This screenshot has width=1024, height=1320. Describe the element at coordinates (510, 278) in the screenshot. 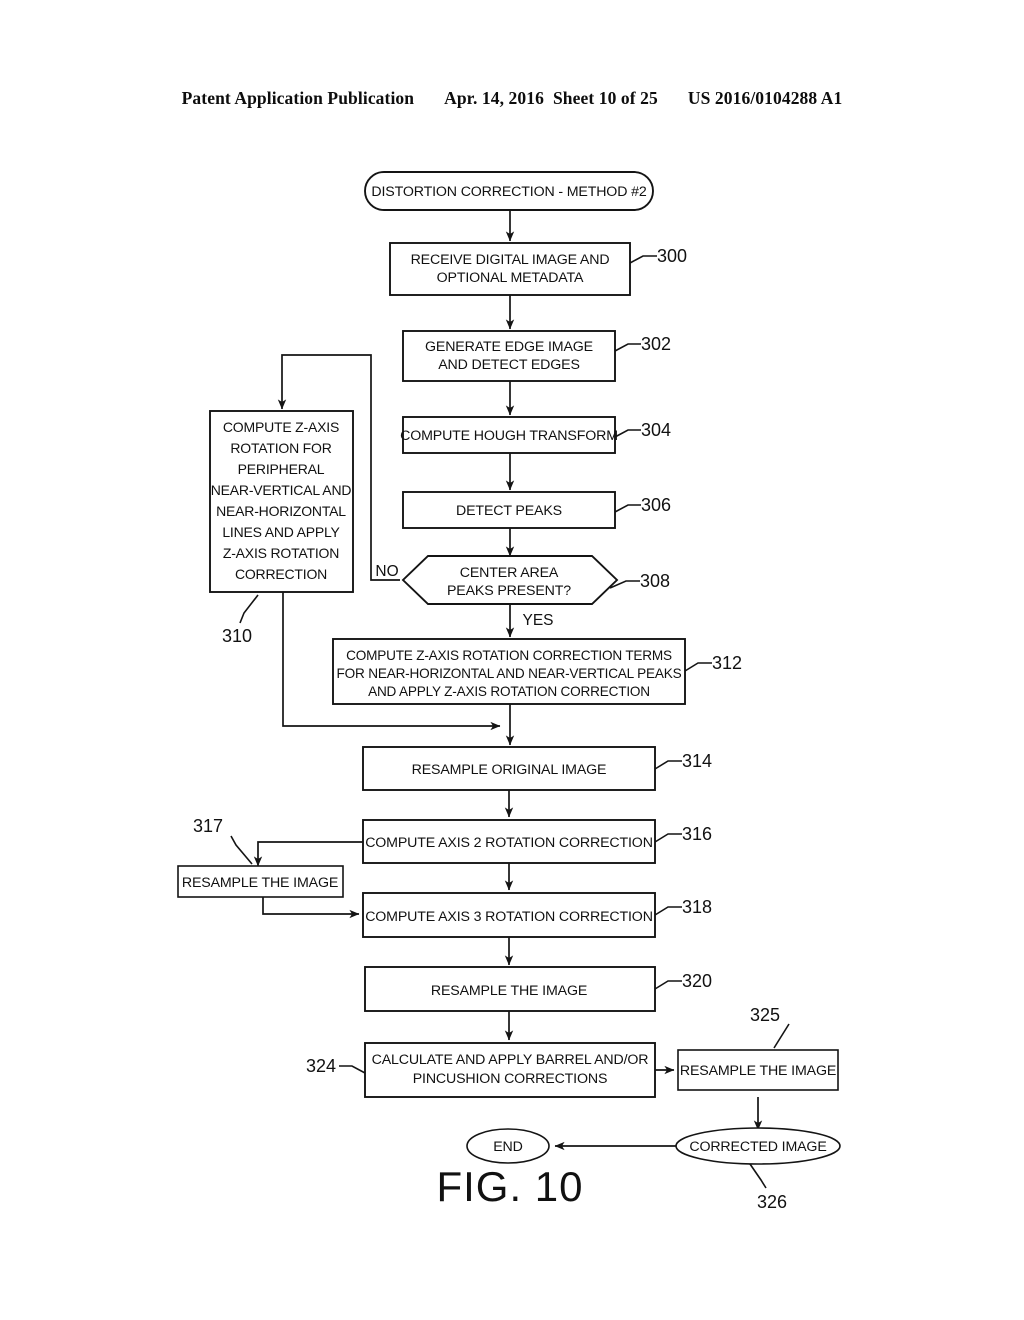

I see `node-300-label-line2: OPTIONAL METADATA` at that location.